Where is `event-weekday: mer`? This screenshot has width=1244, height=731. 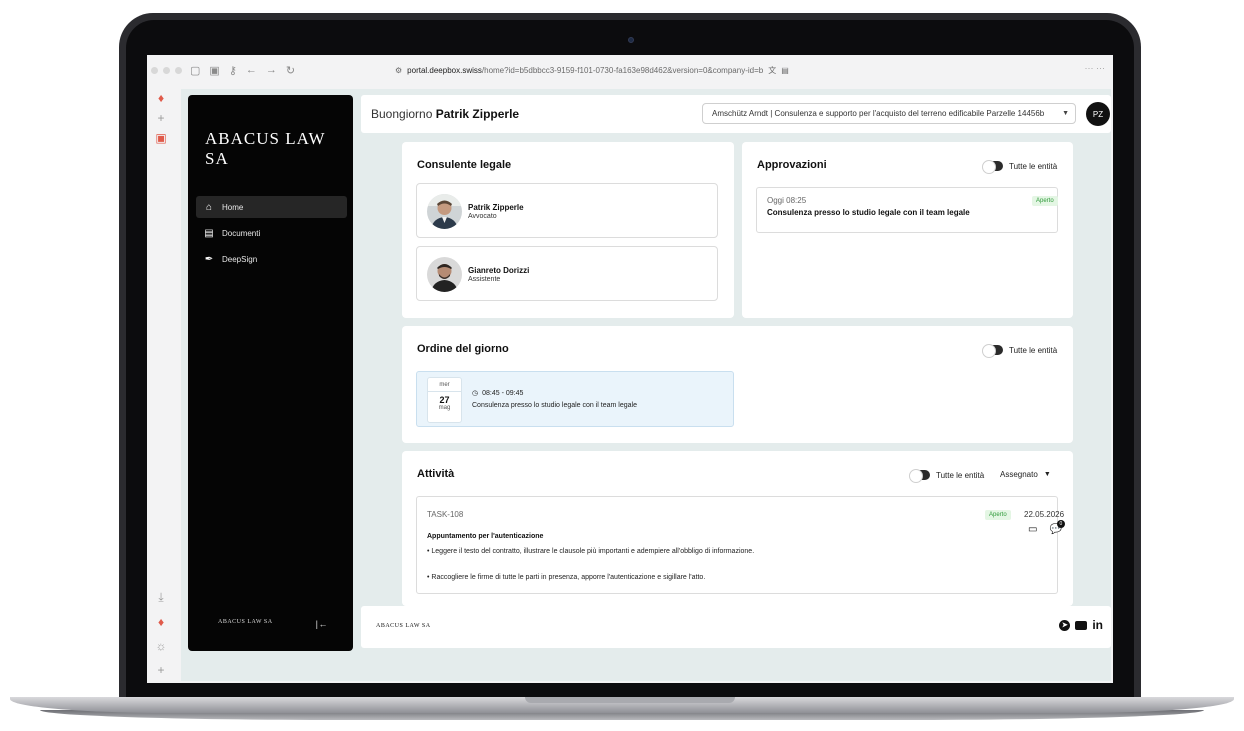 event-weekday: mer is located at coordinates (444, 385).